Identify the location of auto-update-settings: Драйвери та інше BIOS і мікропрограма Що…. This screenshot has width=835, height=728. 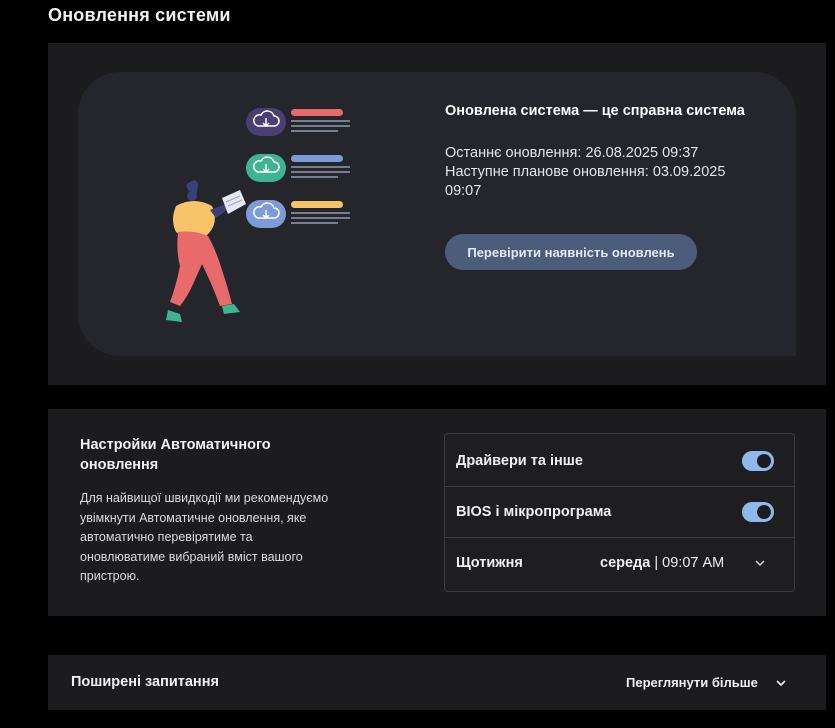
(619, 512).